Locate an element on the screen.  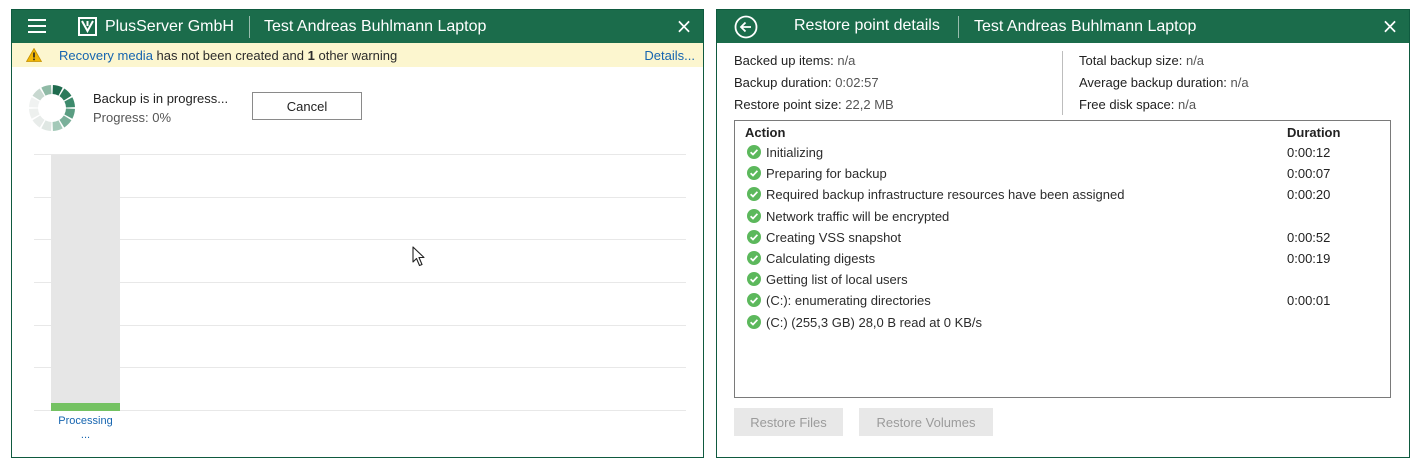
table-row: Creating VSS snapshot 0:00:52 is located at coordinates (1062, 237).